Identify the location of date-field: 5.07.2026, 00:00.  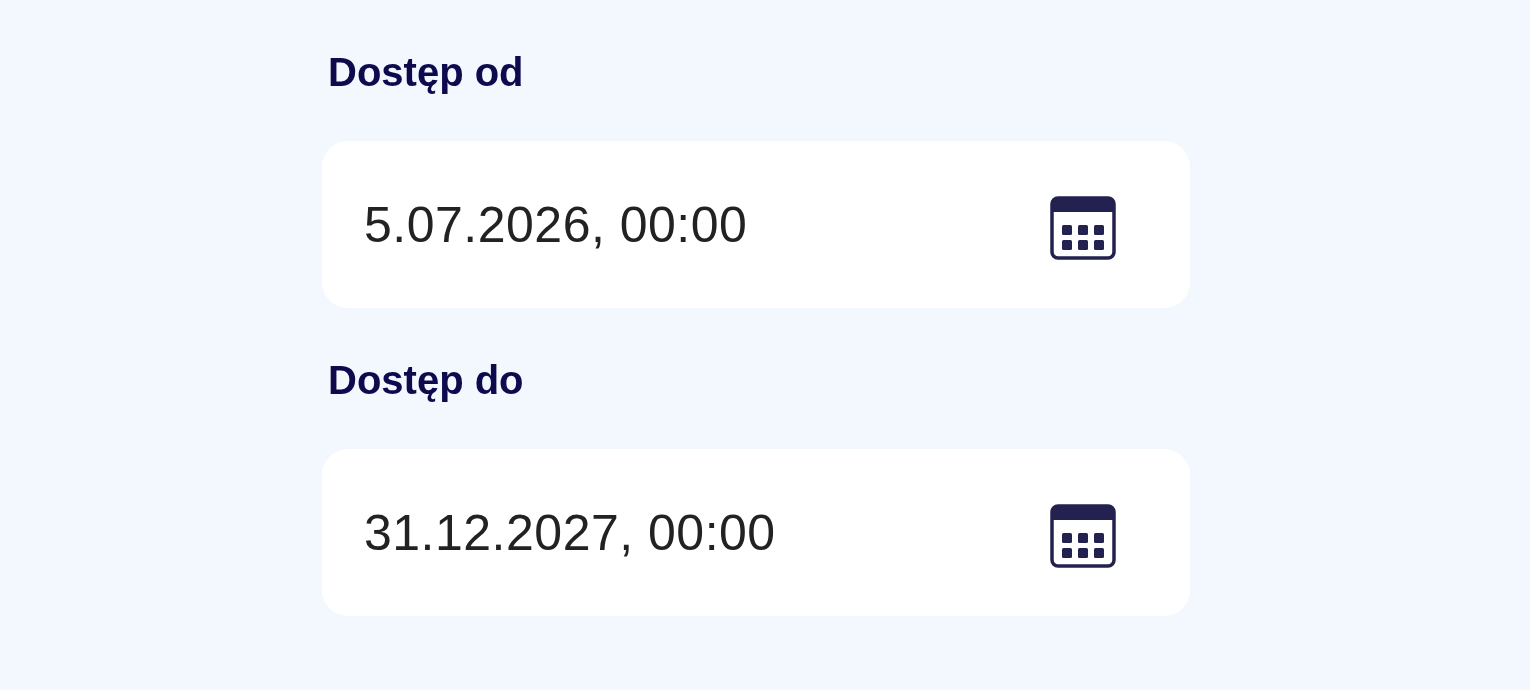
(756, 224).